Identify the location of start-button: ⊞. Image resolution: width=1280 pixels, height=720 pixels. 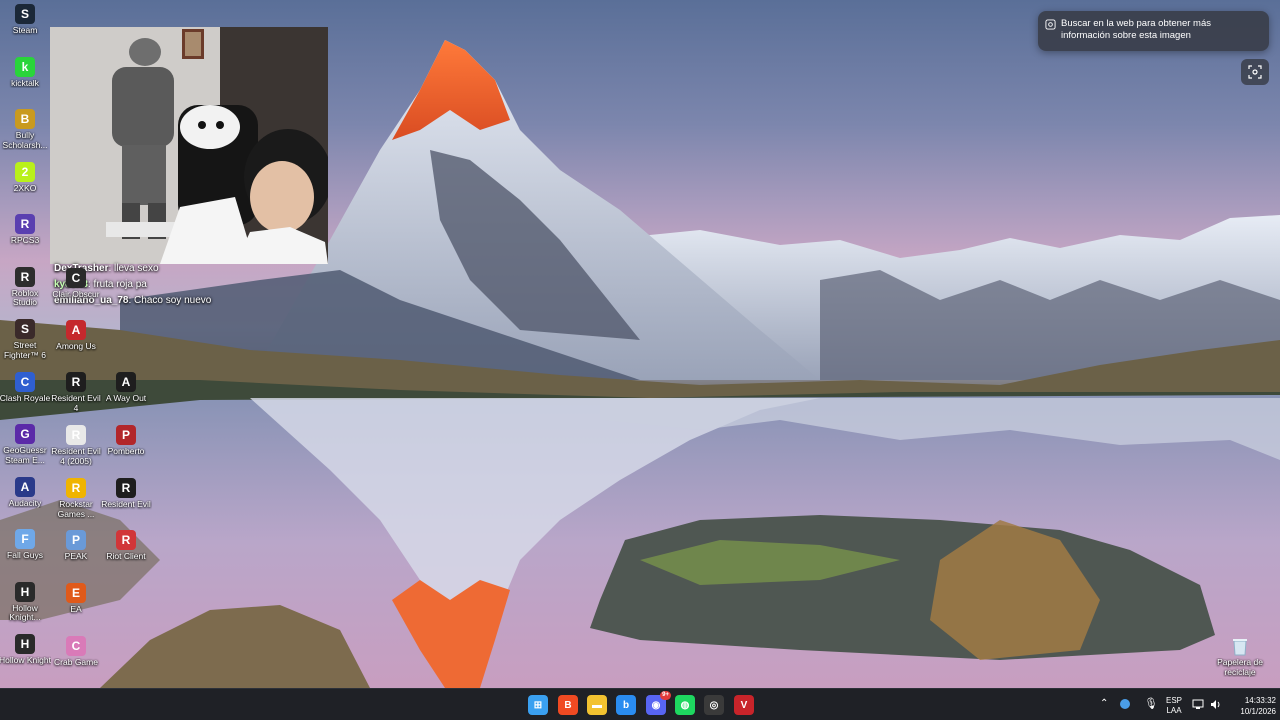
(538, 705).